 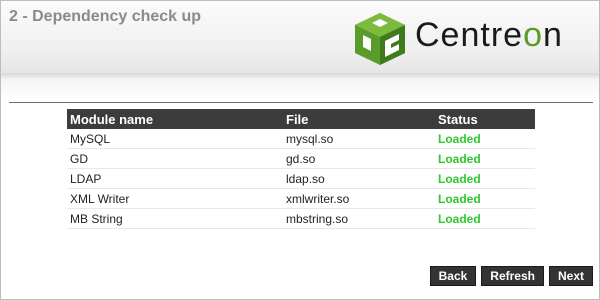 What do you see at coordinates (485, 119) in the screenshot?
I see `column-header-status: Status` at bounding box center [485, 119].